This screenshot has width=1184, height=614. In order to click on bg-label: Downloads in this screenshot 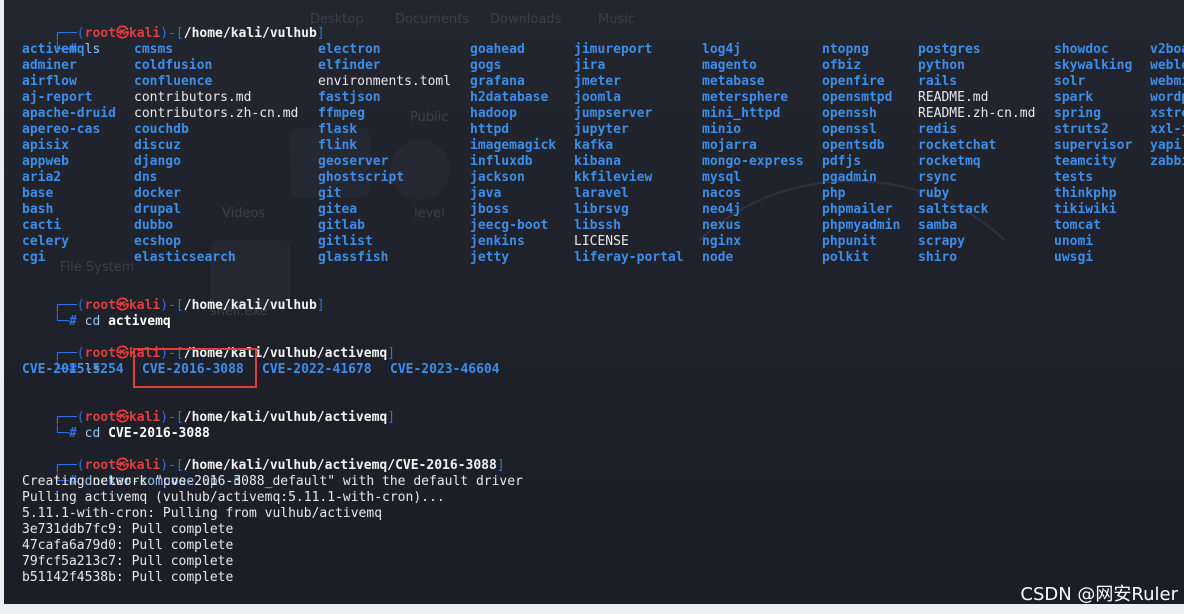, I will do `click(526, 19)`.